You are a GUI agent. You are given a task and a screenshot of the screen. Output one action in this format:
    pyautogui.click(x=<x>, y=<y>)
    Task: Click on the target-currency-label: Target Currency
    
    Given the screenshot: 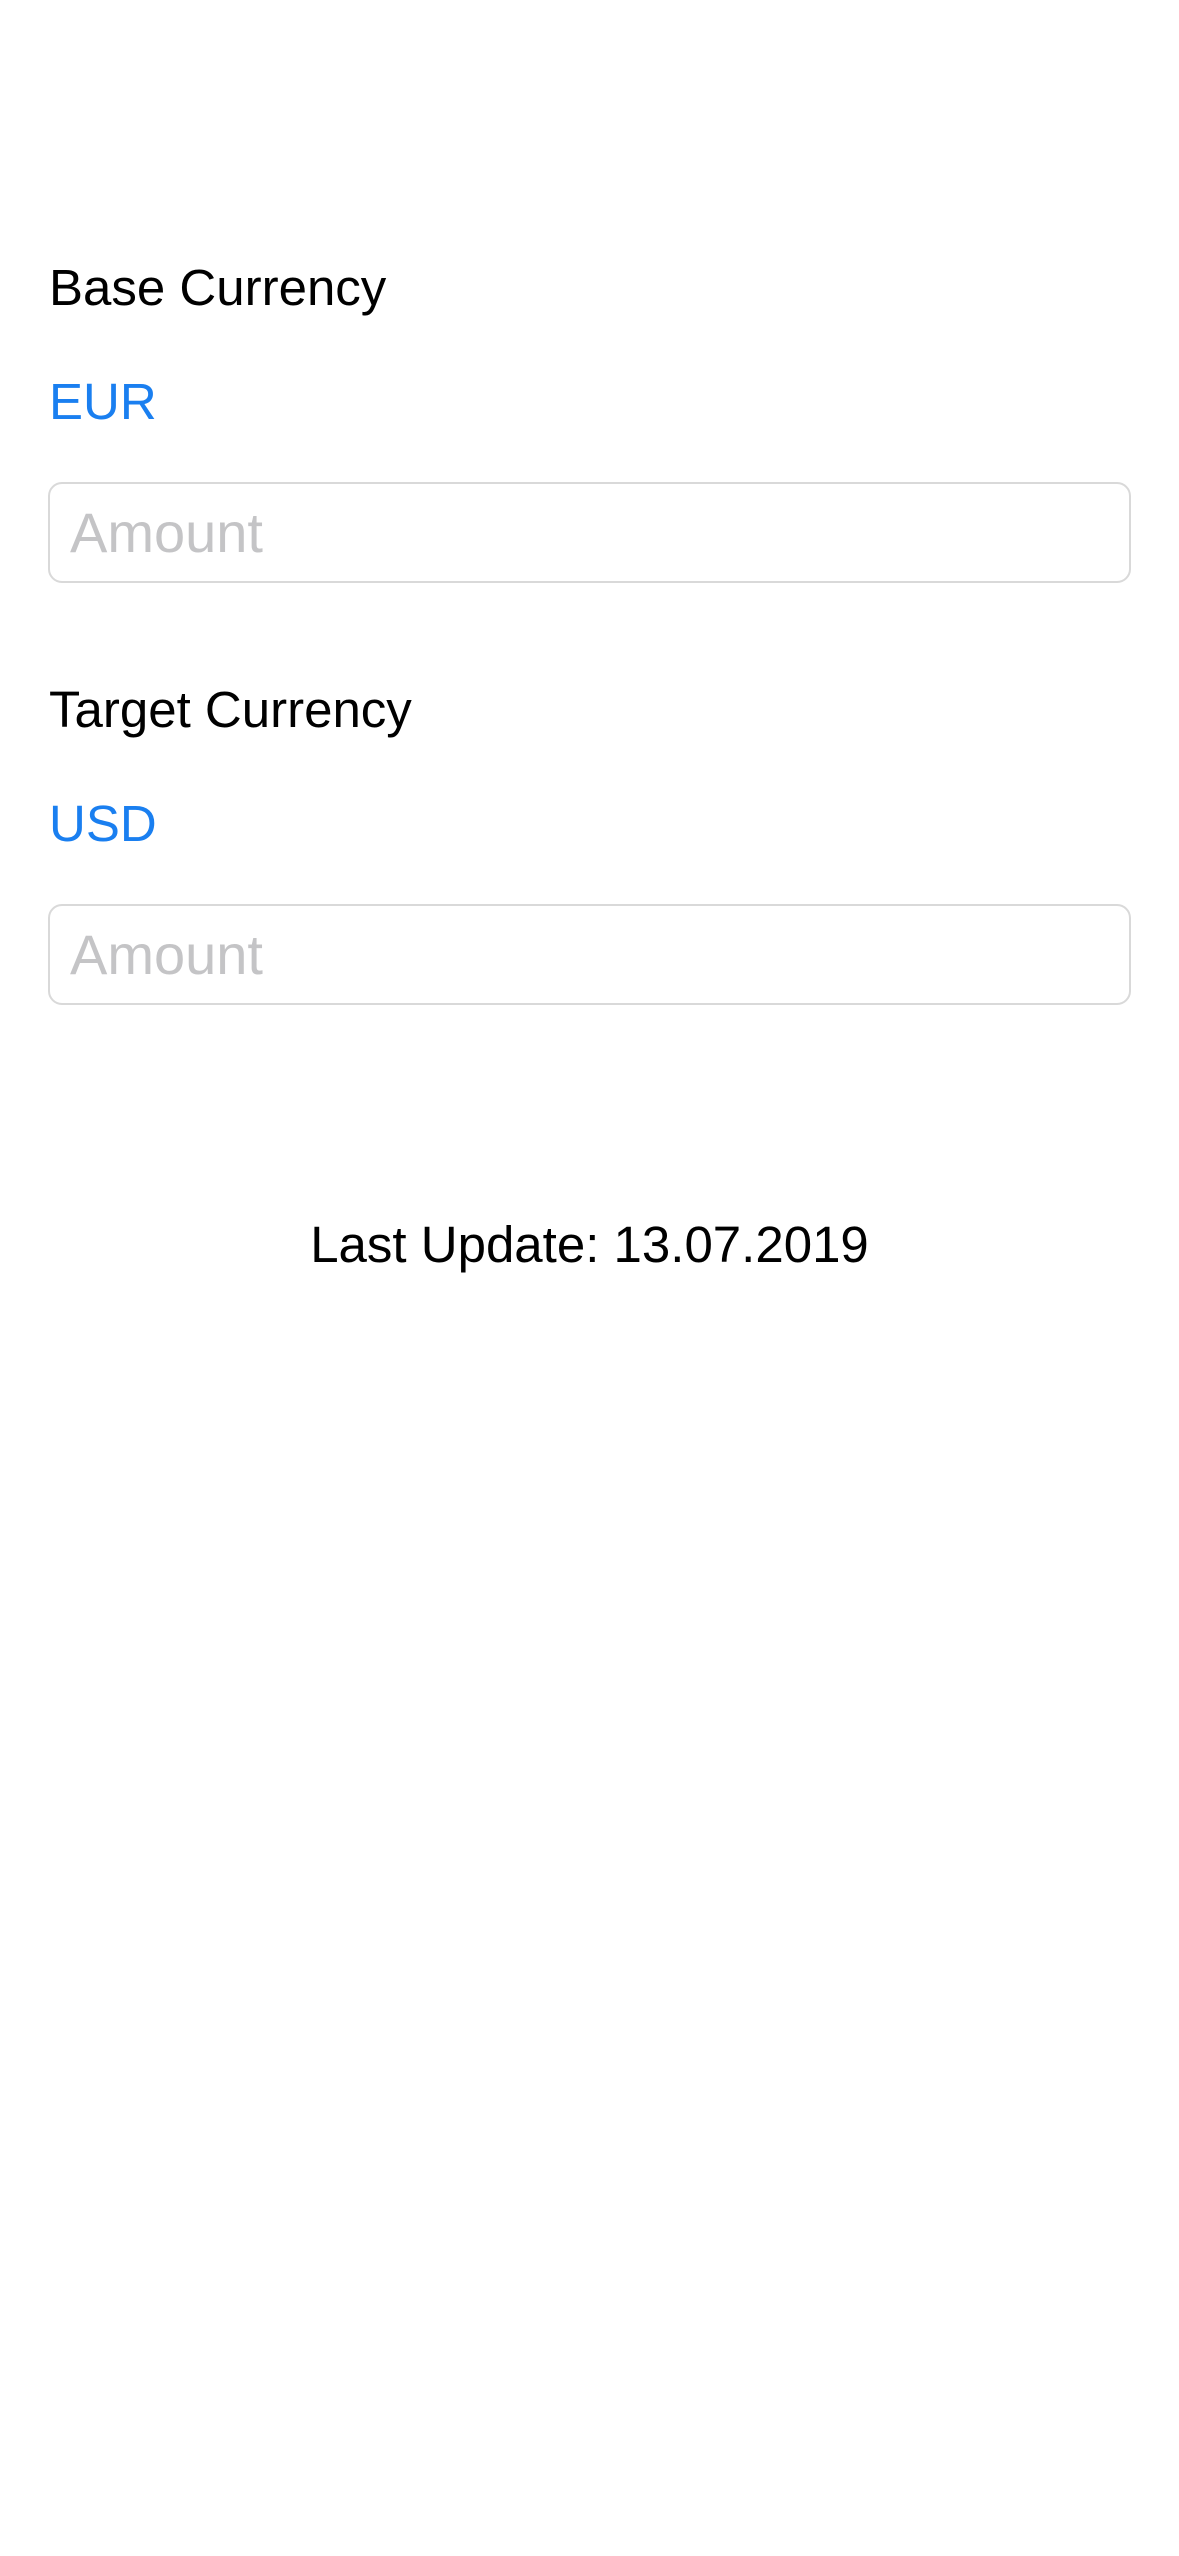 What is the action you would take?
    pyautogui.click(x=230, y=709)
    